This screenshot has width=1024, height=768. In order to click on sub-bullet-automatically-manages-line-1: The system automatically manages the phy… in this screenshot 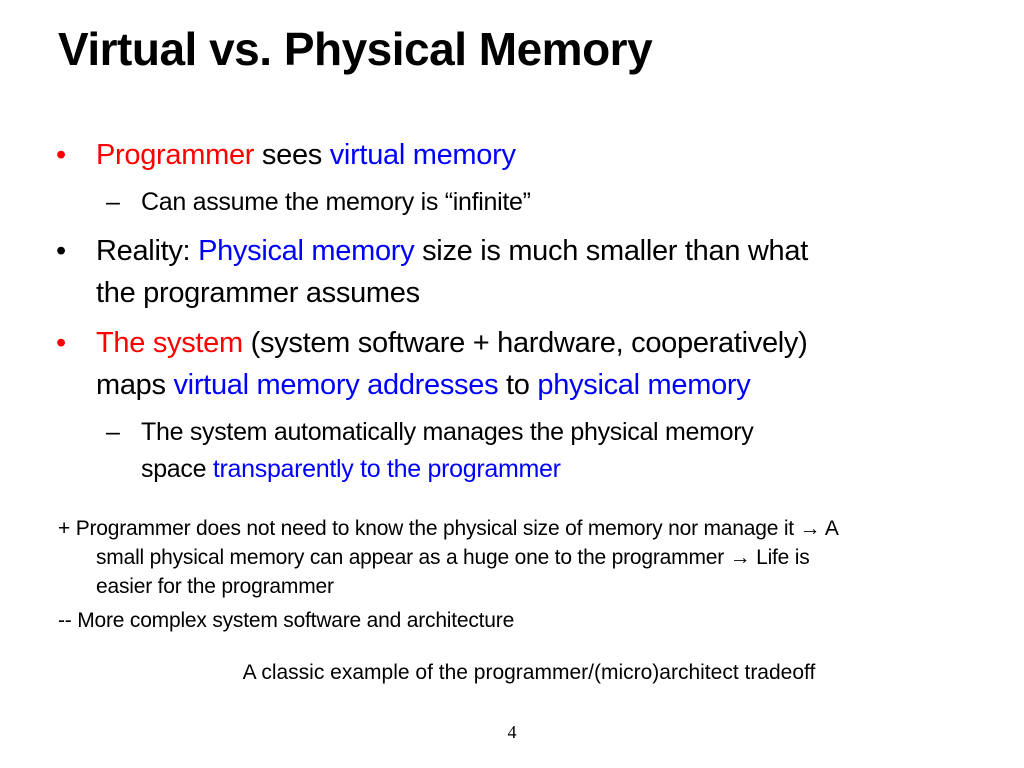, I will do `click(447, 432)`.